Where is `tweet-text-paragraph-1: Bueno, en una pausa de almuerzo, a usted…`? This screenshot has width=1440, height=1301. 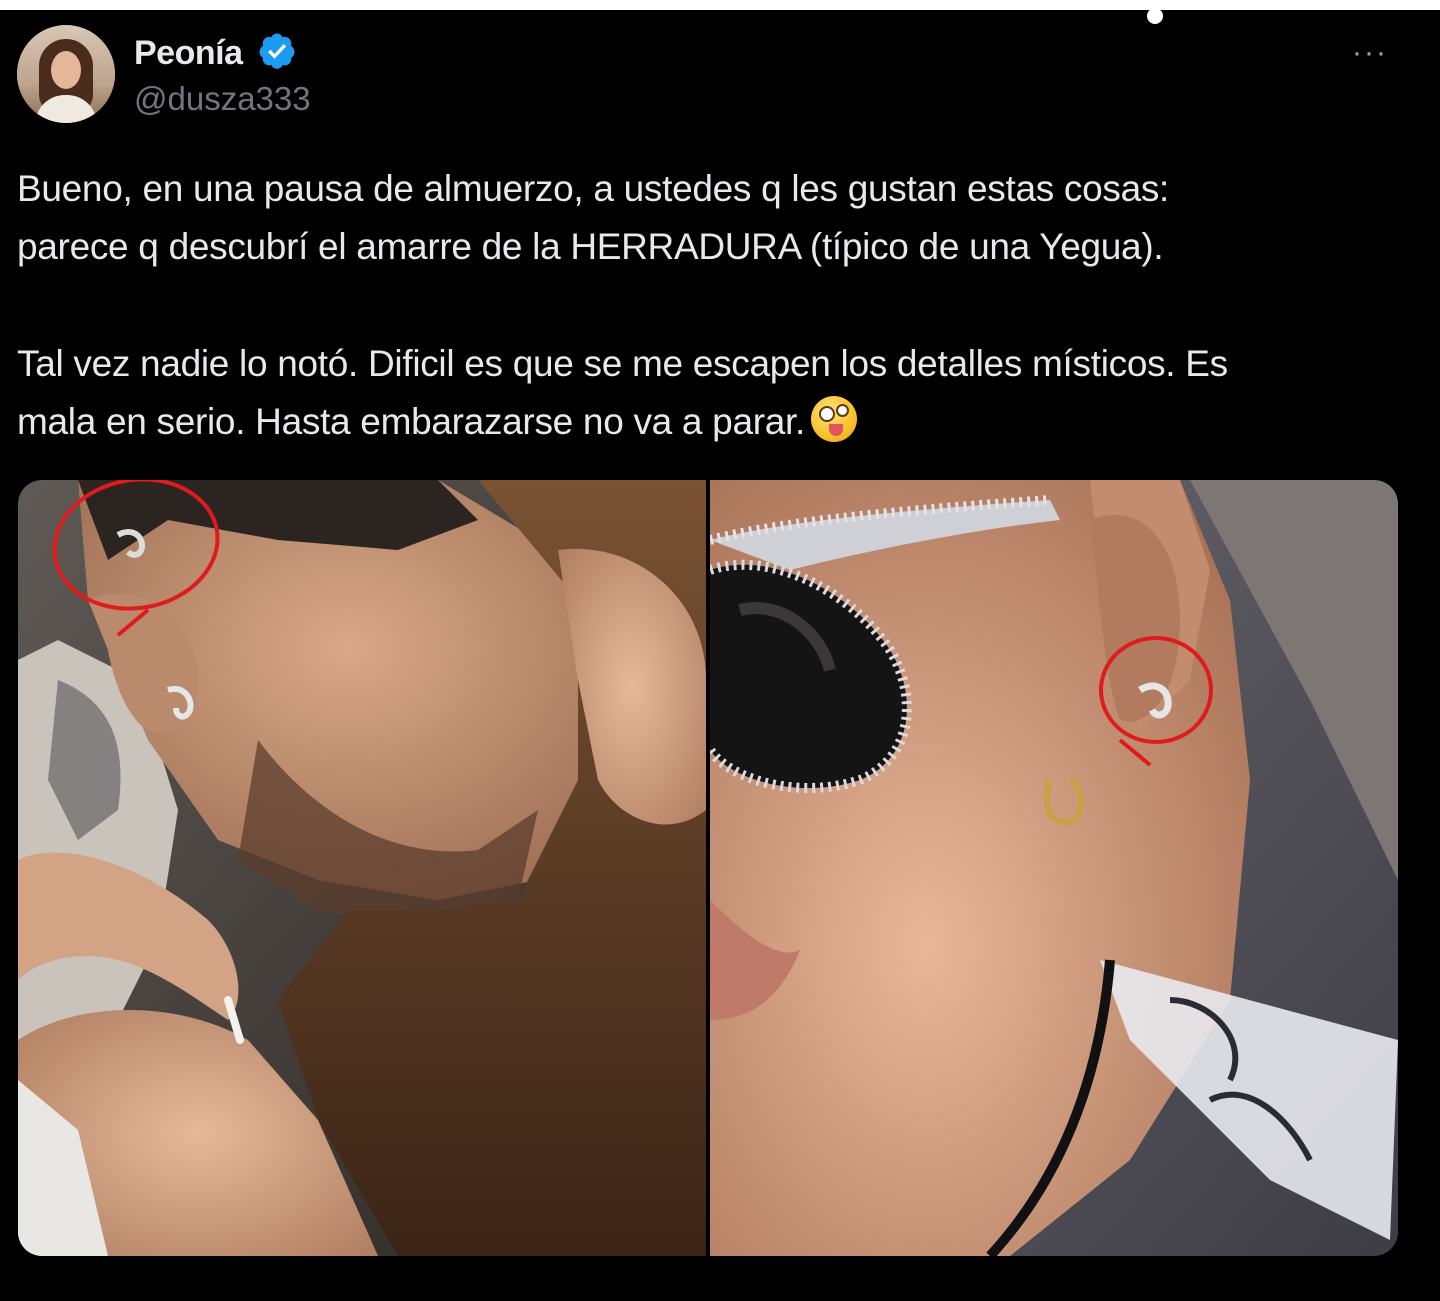 tweet-text-paragraph-1: Bueno, en una pausa de almuerzo, a usted… is located at coordinates (593, 218).